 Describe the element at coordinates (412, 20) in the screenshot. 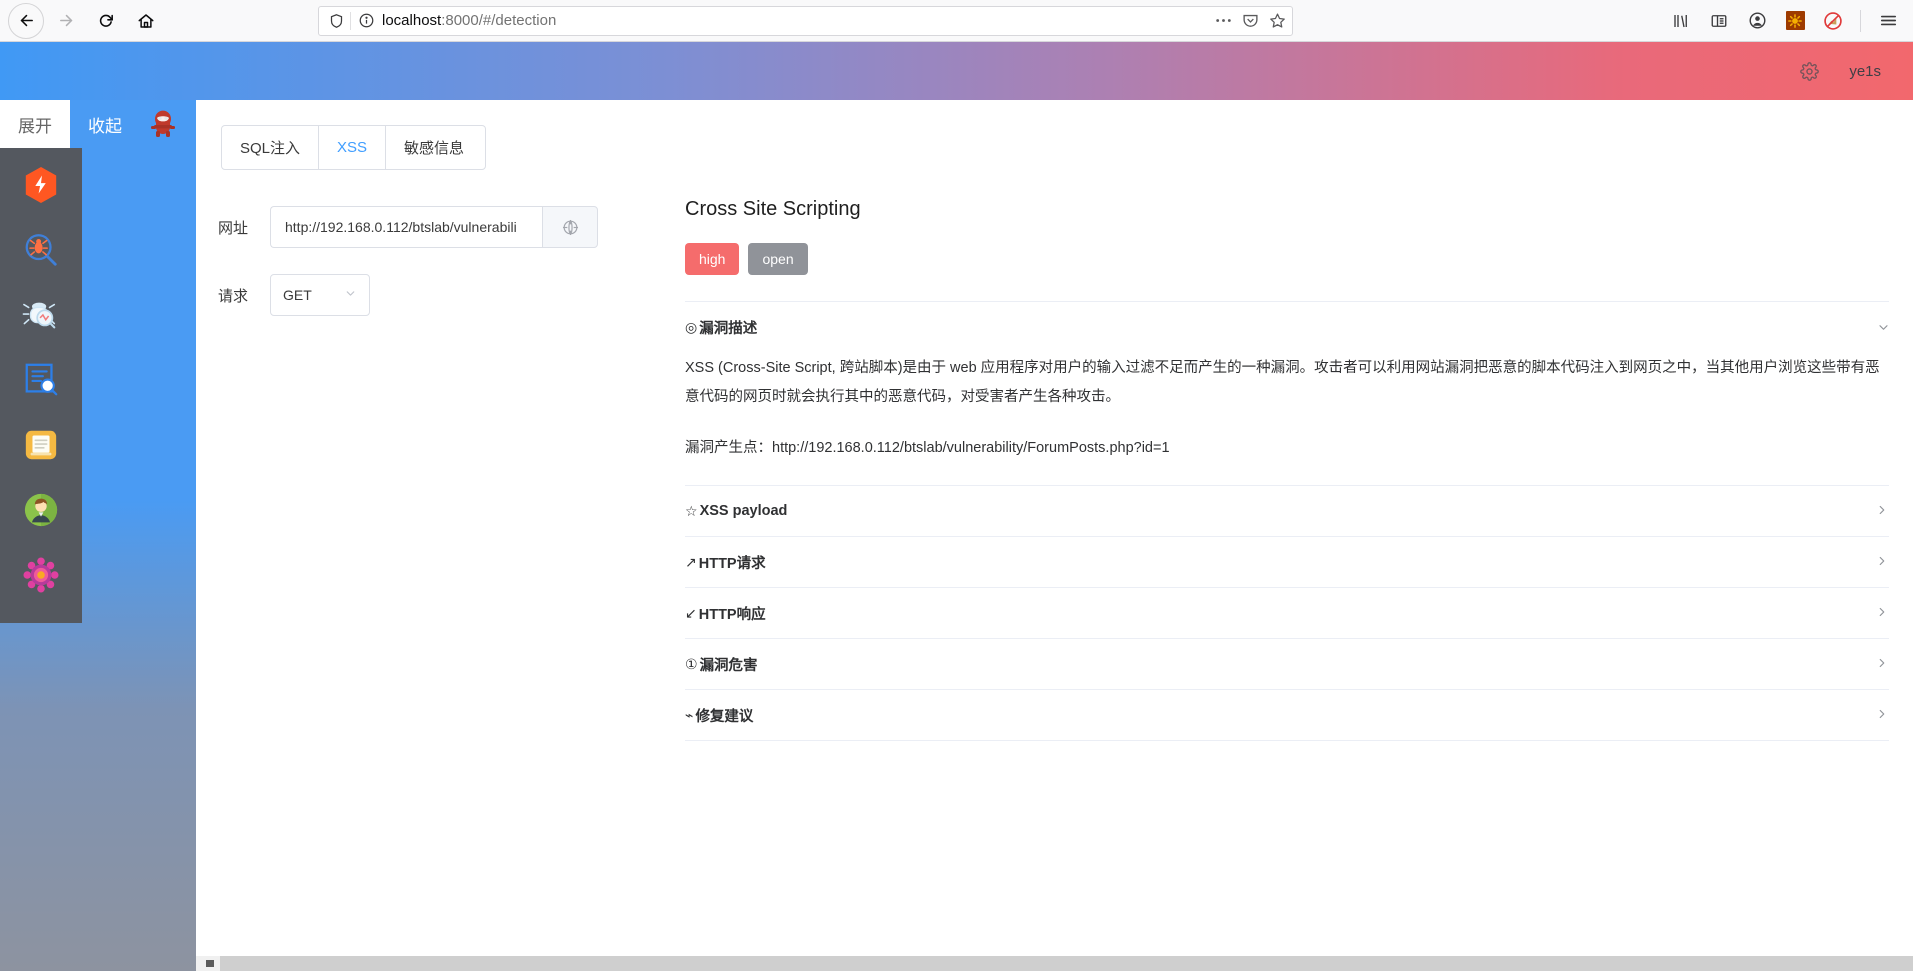

I see `url-host: localhost` at that location.